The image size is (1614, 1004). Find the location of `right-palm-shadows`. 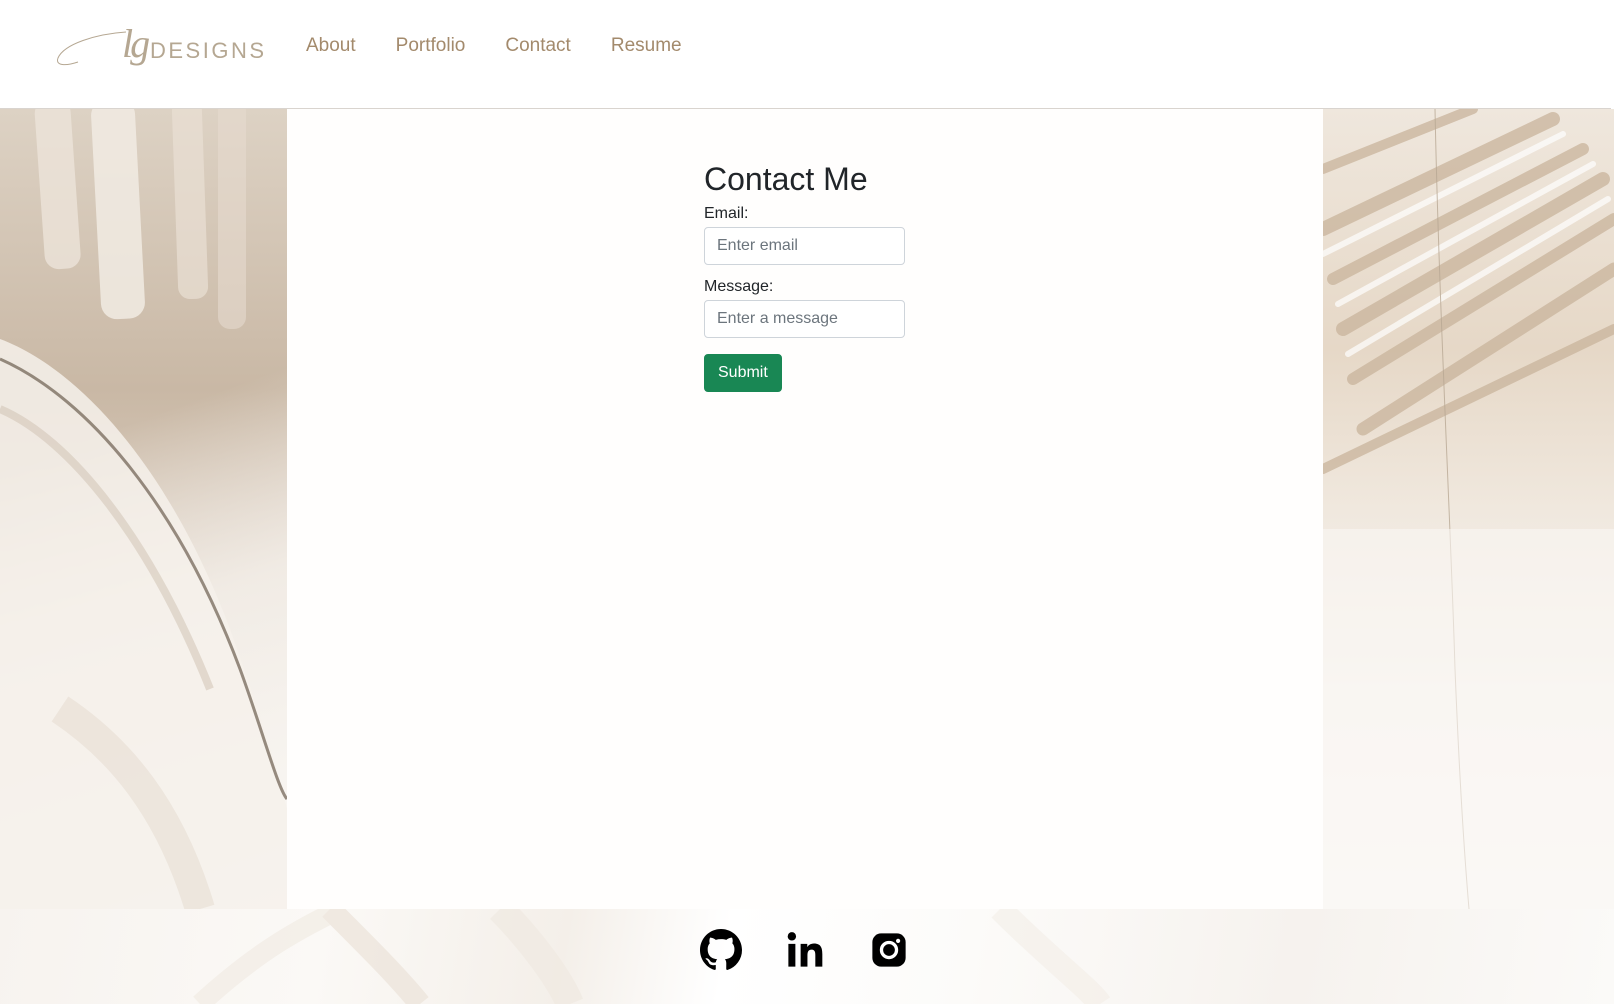

right-palm-shadows is located at coordinates (1468, 509).